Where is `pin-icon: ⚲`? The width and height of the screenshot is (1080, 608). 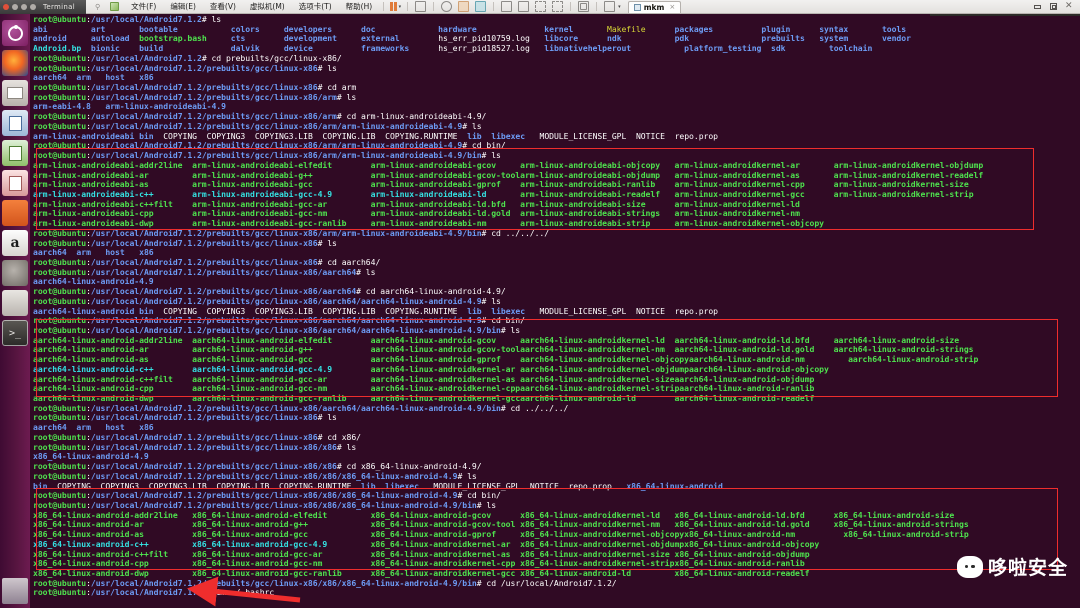 pin-icon: ⚲ is located at coordinates (97, 7).